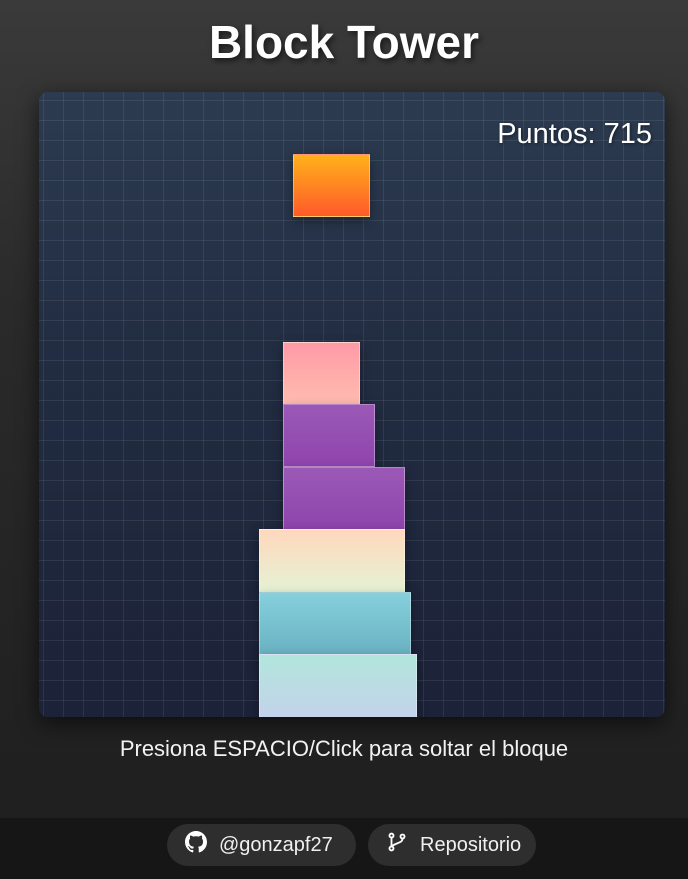  I want to click on repository-label: Repositorio, so click(471, 844).